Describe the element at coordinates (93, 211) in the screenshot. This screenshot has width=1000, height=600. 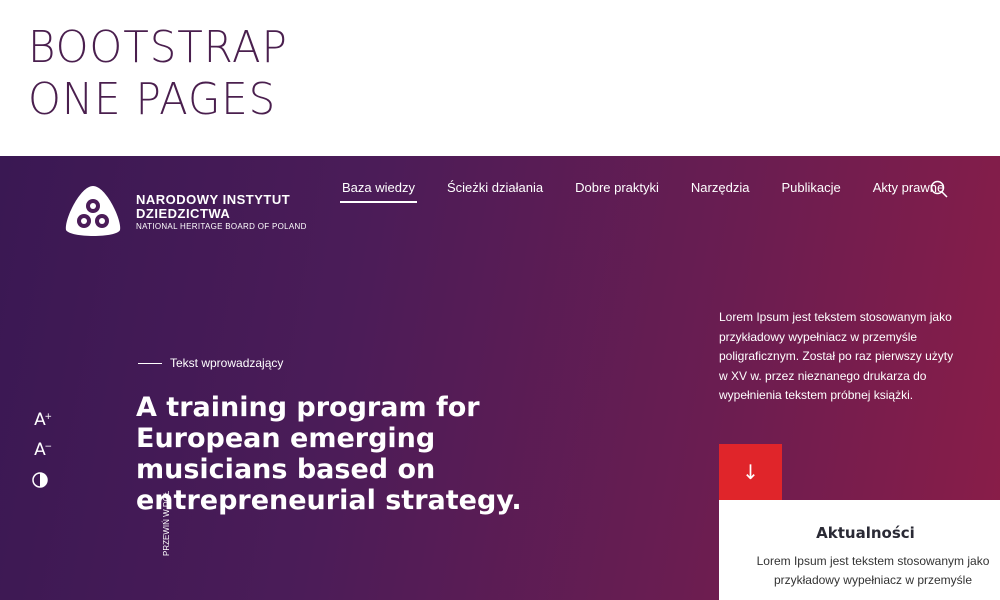
I see `heritage-logo-icon` at that location.